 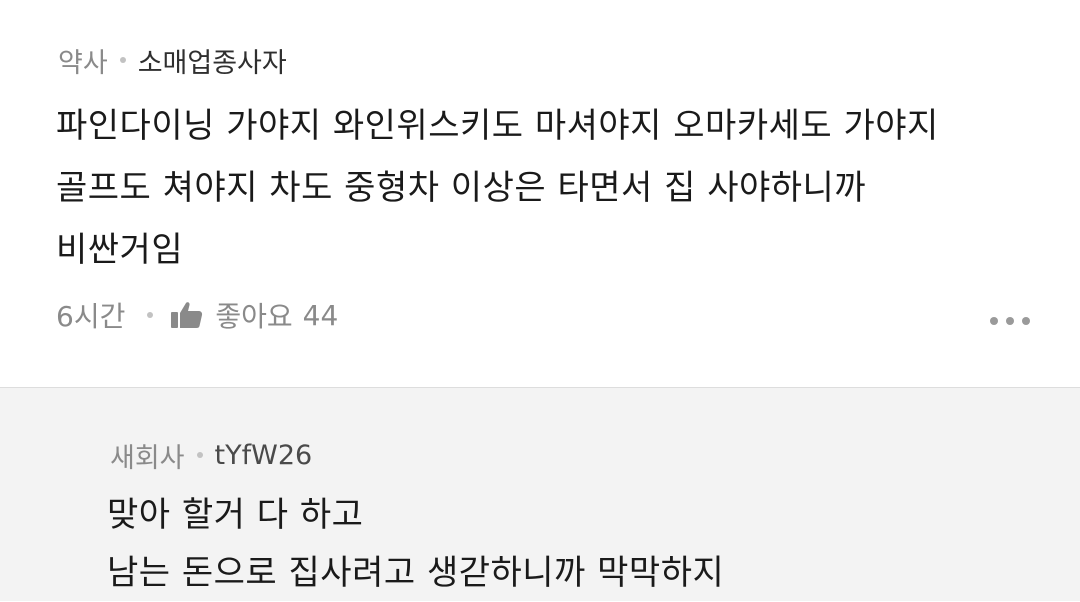 I want to click on like-label: 좋아요, so click(x=254, y=316).